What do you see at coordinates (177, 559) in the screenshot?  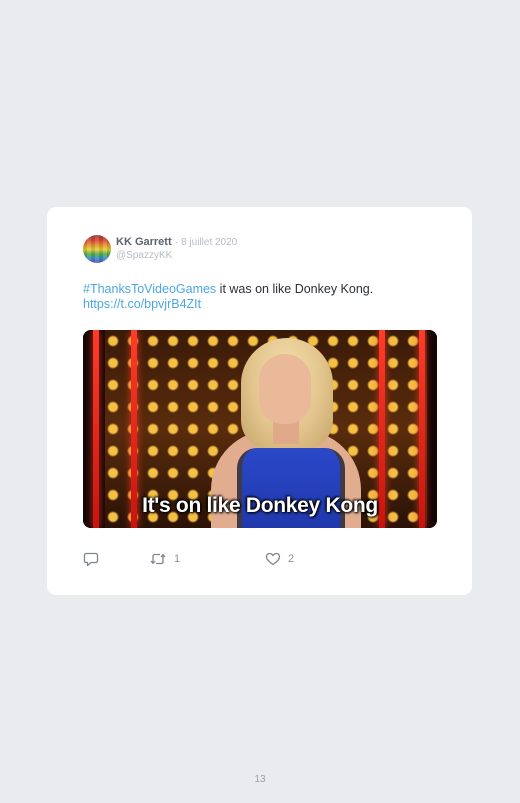 I see `retweet-count: 1` at bounding box center [177, 559].